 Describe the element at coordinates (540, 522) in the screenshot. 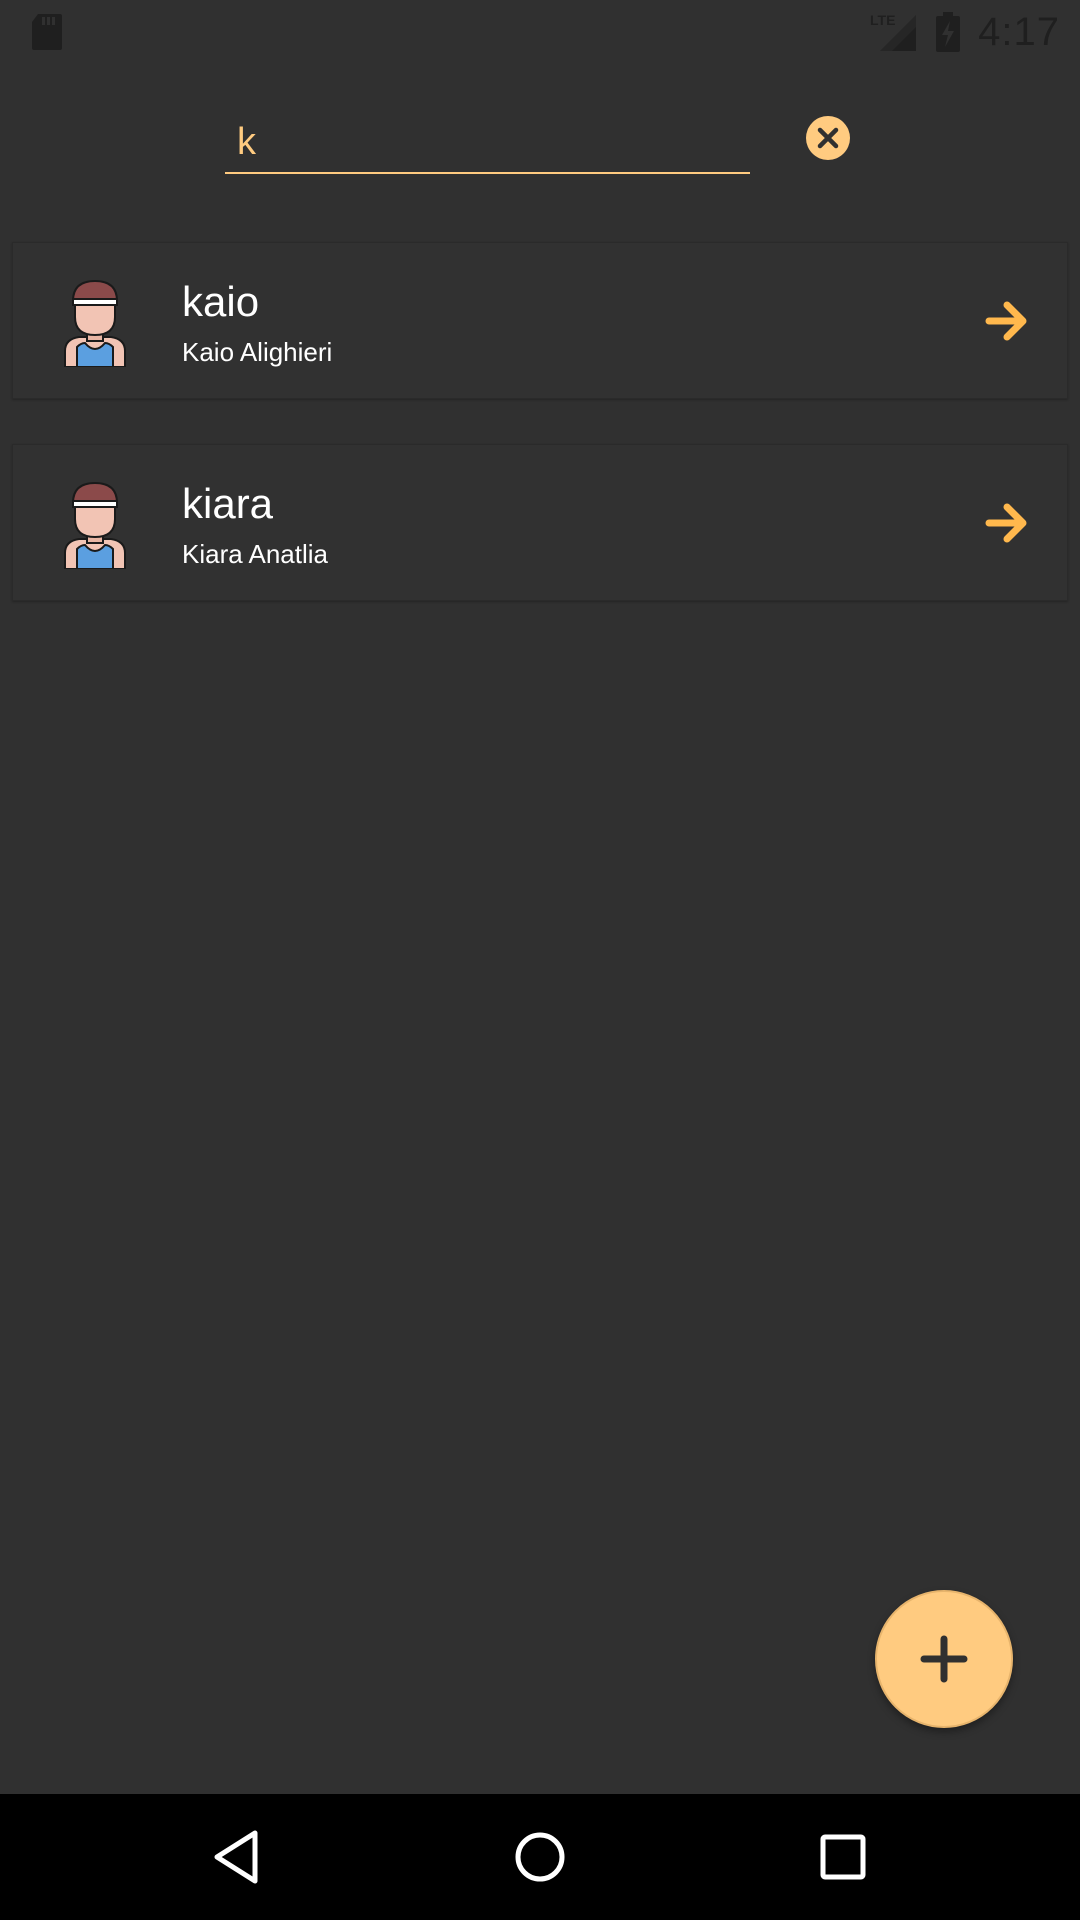

I see `list-item: kiara Kiara Anatlia` at that location.